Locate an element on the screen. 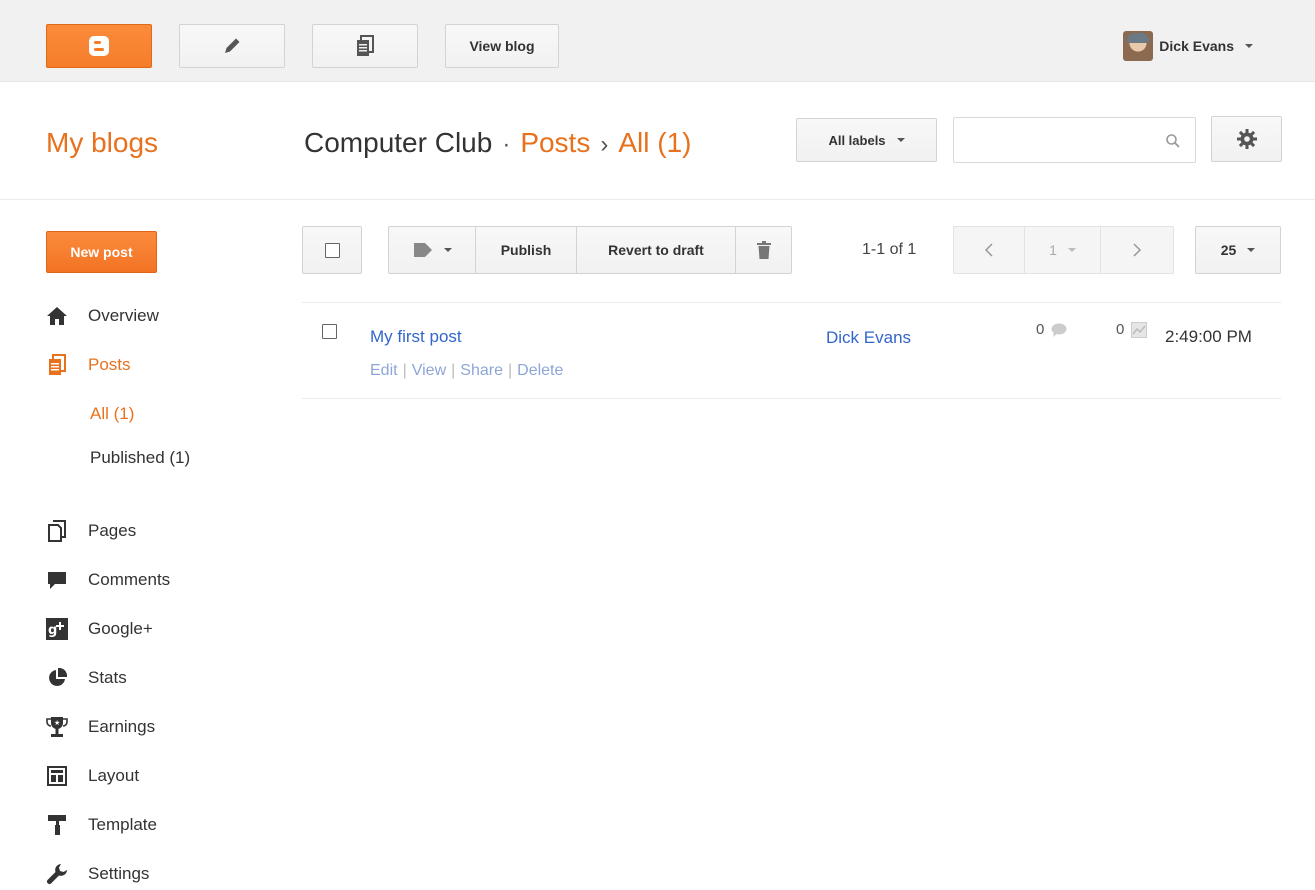 Image resolution: width=1315 pixels, height=890 pixels. select-all-checkbox is located at coordinates (332, 250).